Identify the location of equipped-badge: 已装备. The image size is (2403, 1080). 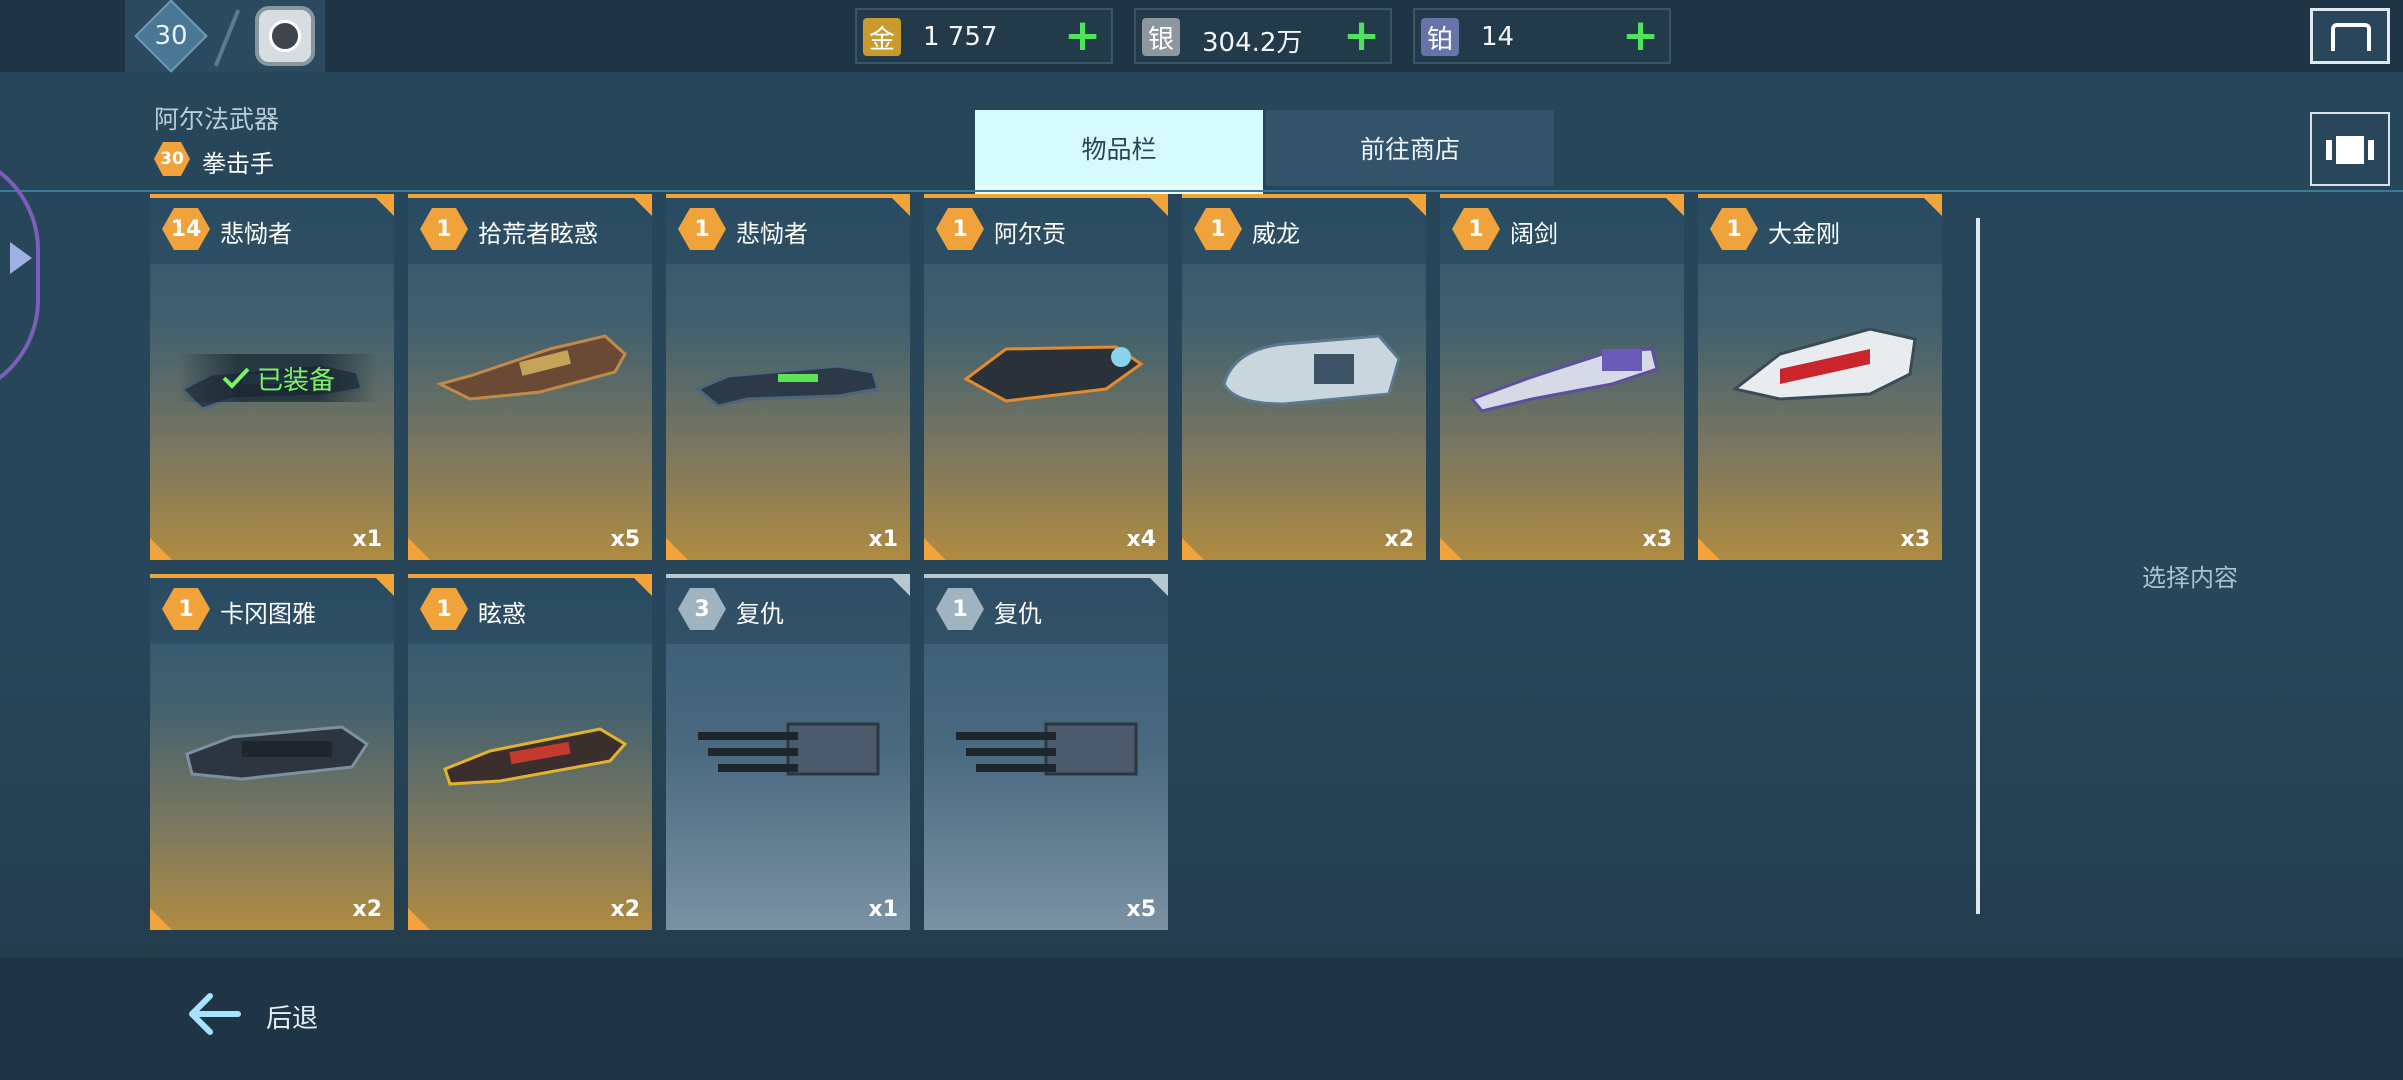
(278, 378).